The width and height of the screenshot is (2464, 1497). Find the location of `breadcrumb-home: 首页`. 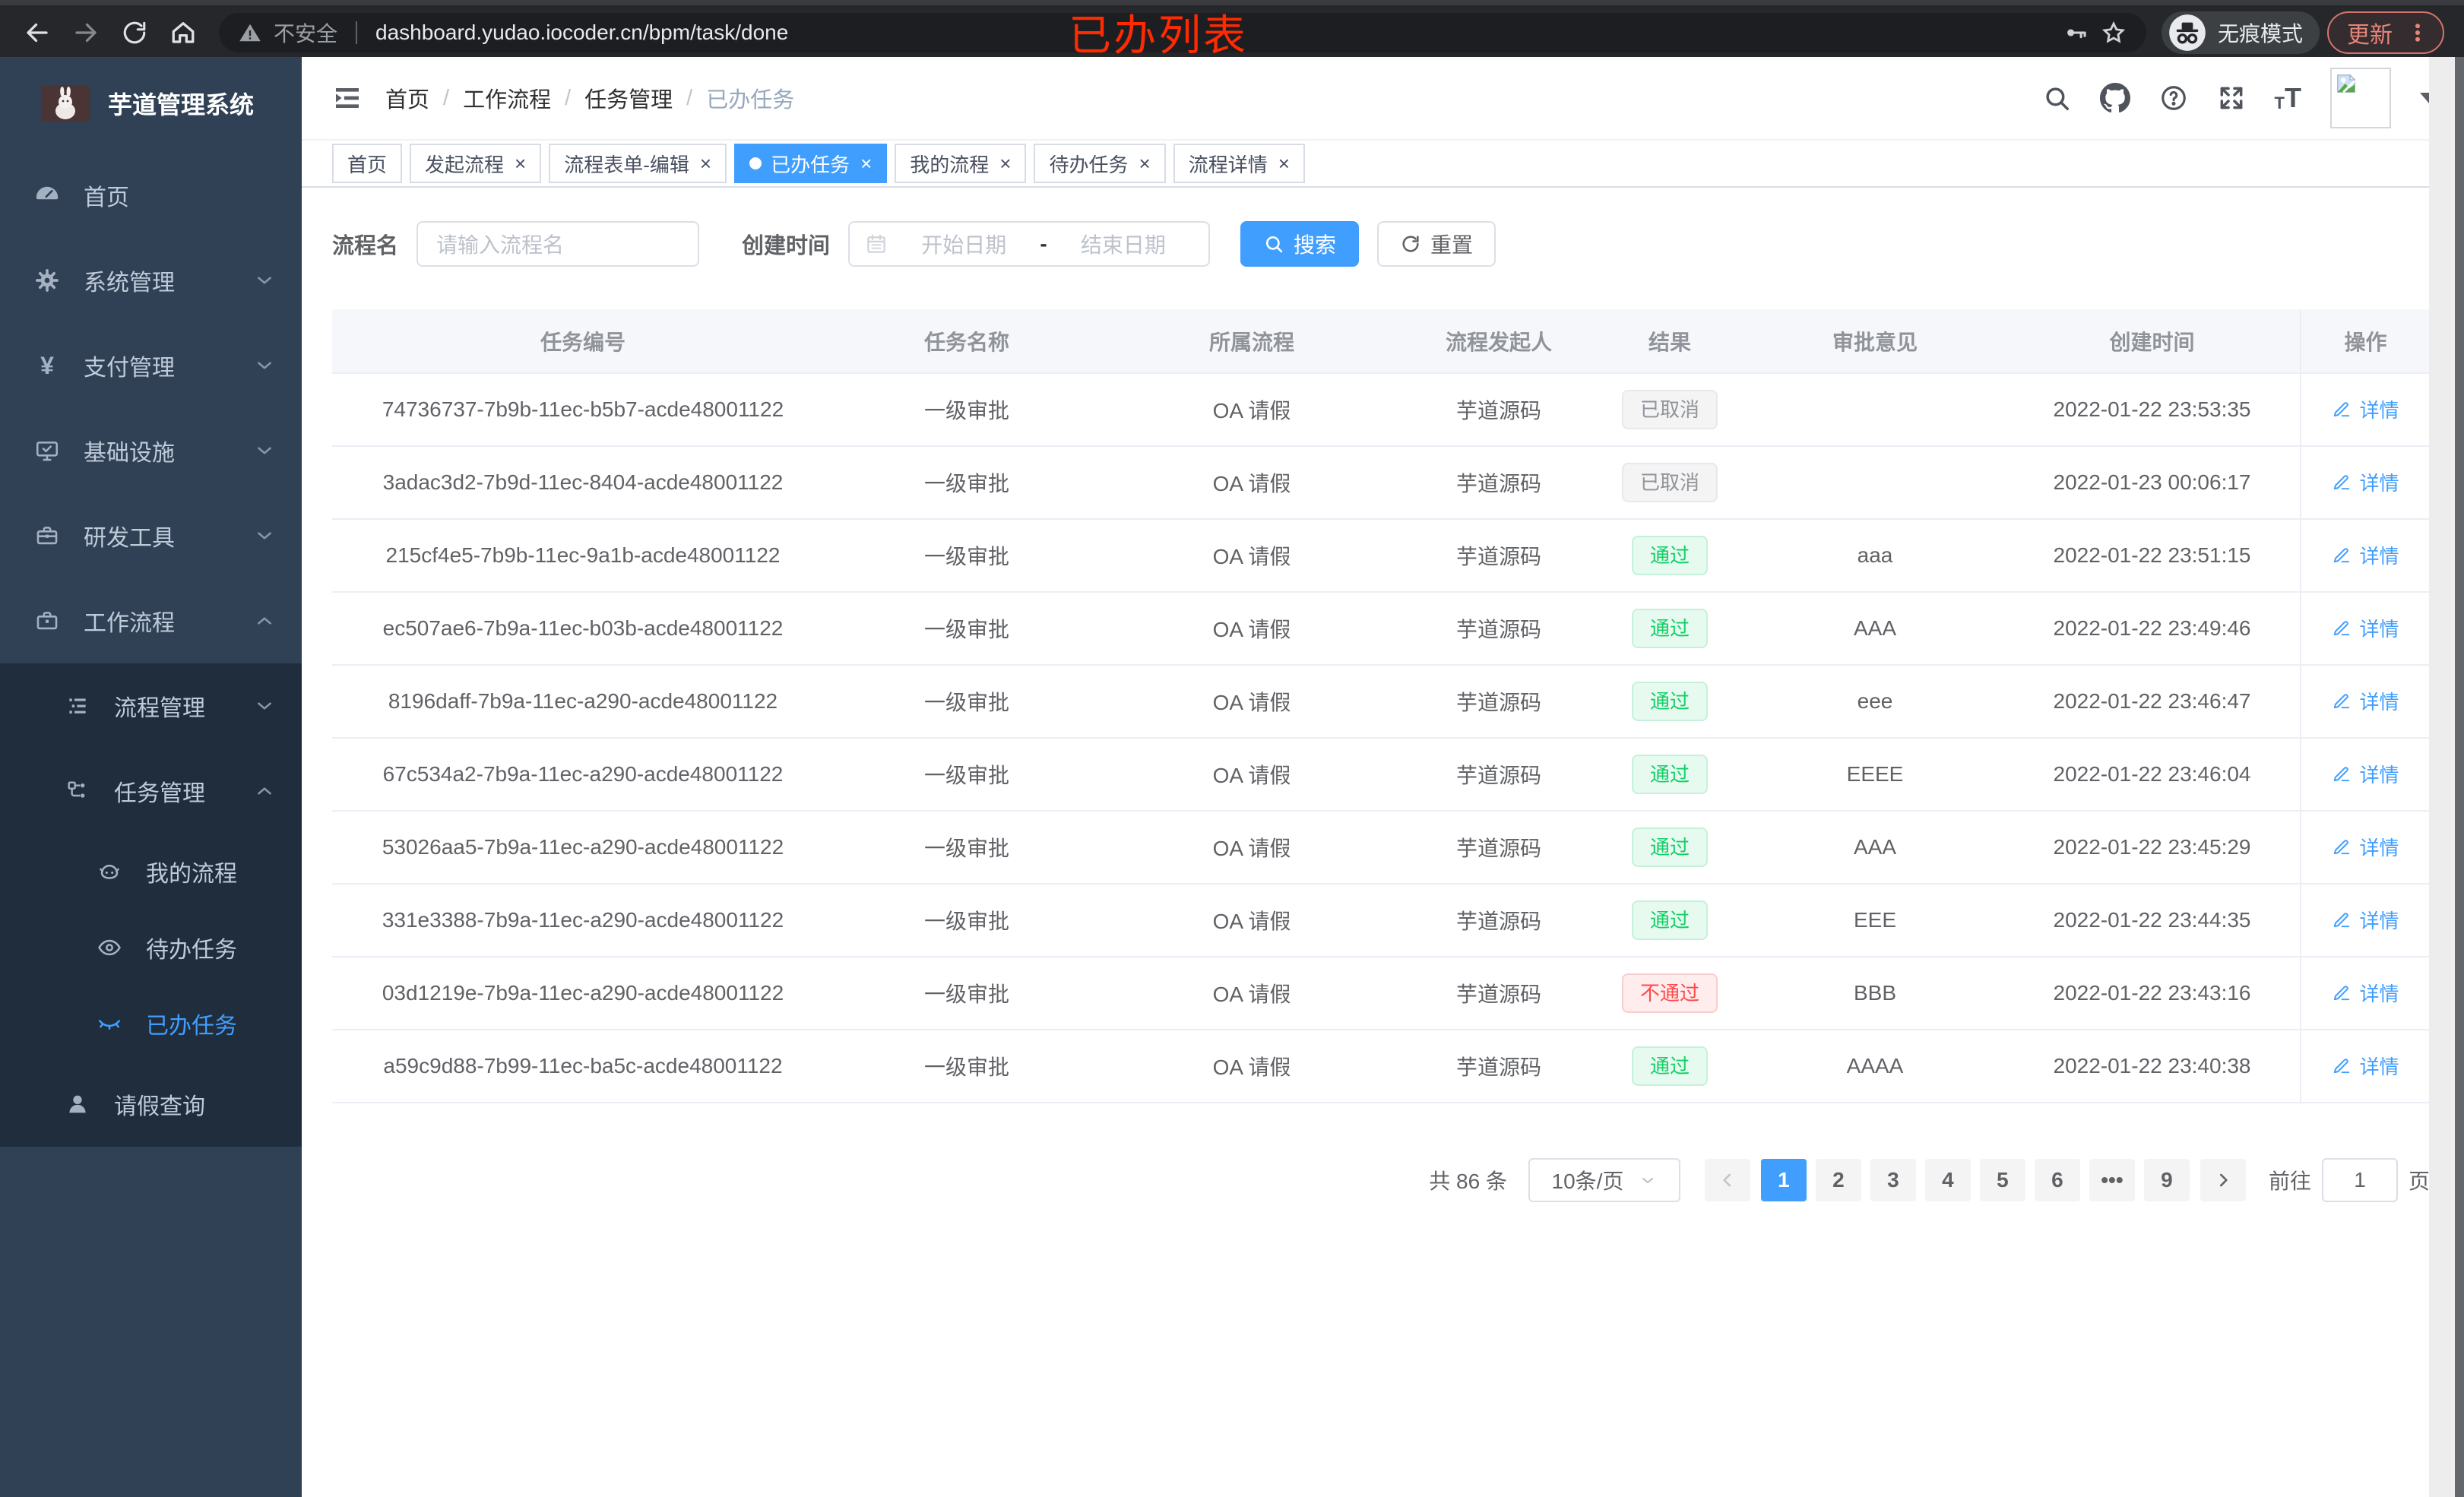

breadcrumb-home: 首页 is located at coordinates (407, 98).